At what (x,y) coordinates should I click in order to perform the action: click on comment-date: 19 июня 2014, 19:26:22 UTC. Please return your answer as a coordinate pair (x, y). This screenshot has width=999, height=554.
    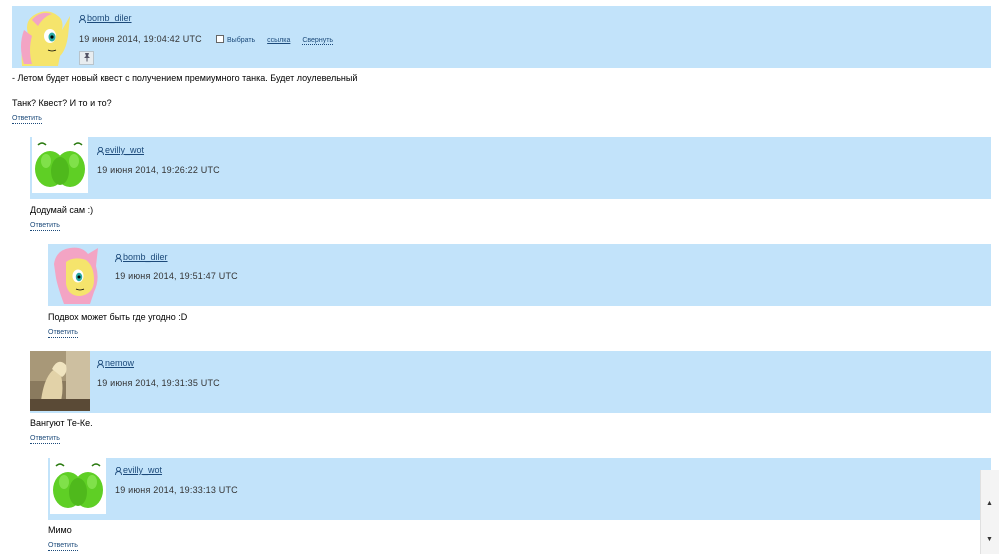
    Looking at the image, I should click on (158, 170).